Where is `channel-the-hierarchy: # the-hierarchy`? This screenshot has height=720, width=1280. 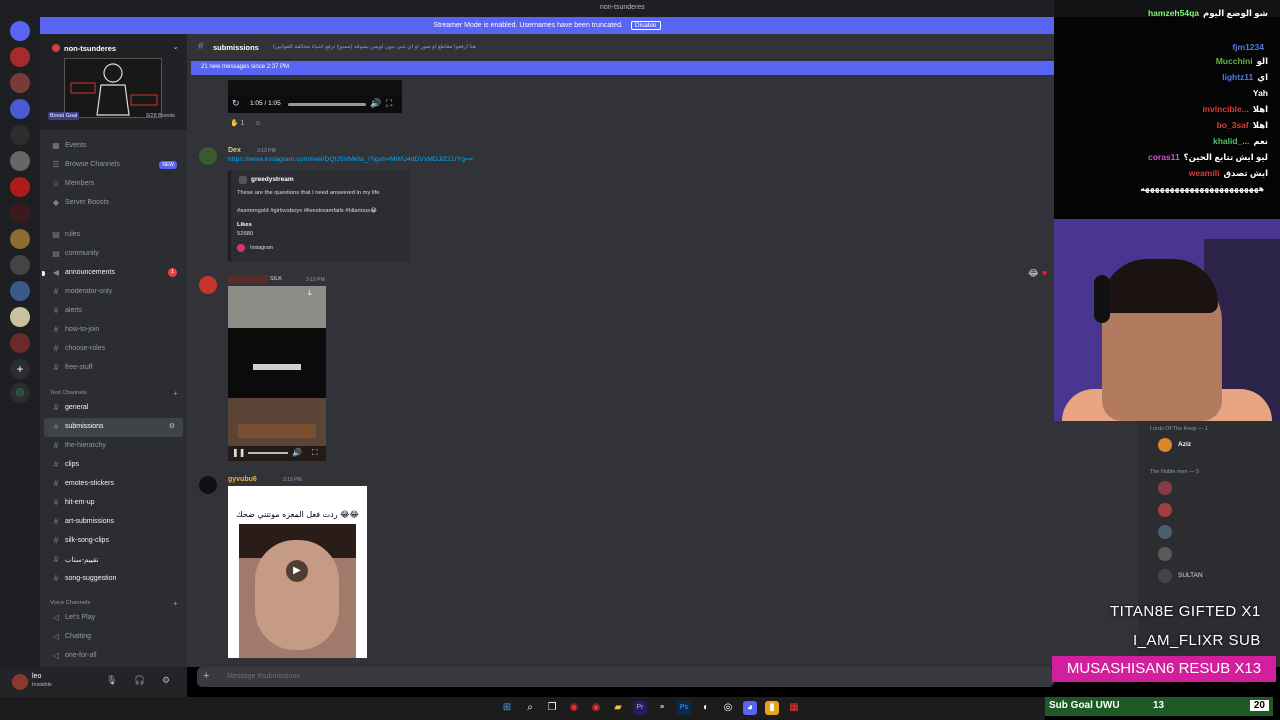 channel-the-hierarchy: # the-hierarchy is located at coordinates (113, 446).